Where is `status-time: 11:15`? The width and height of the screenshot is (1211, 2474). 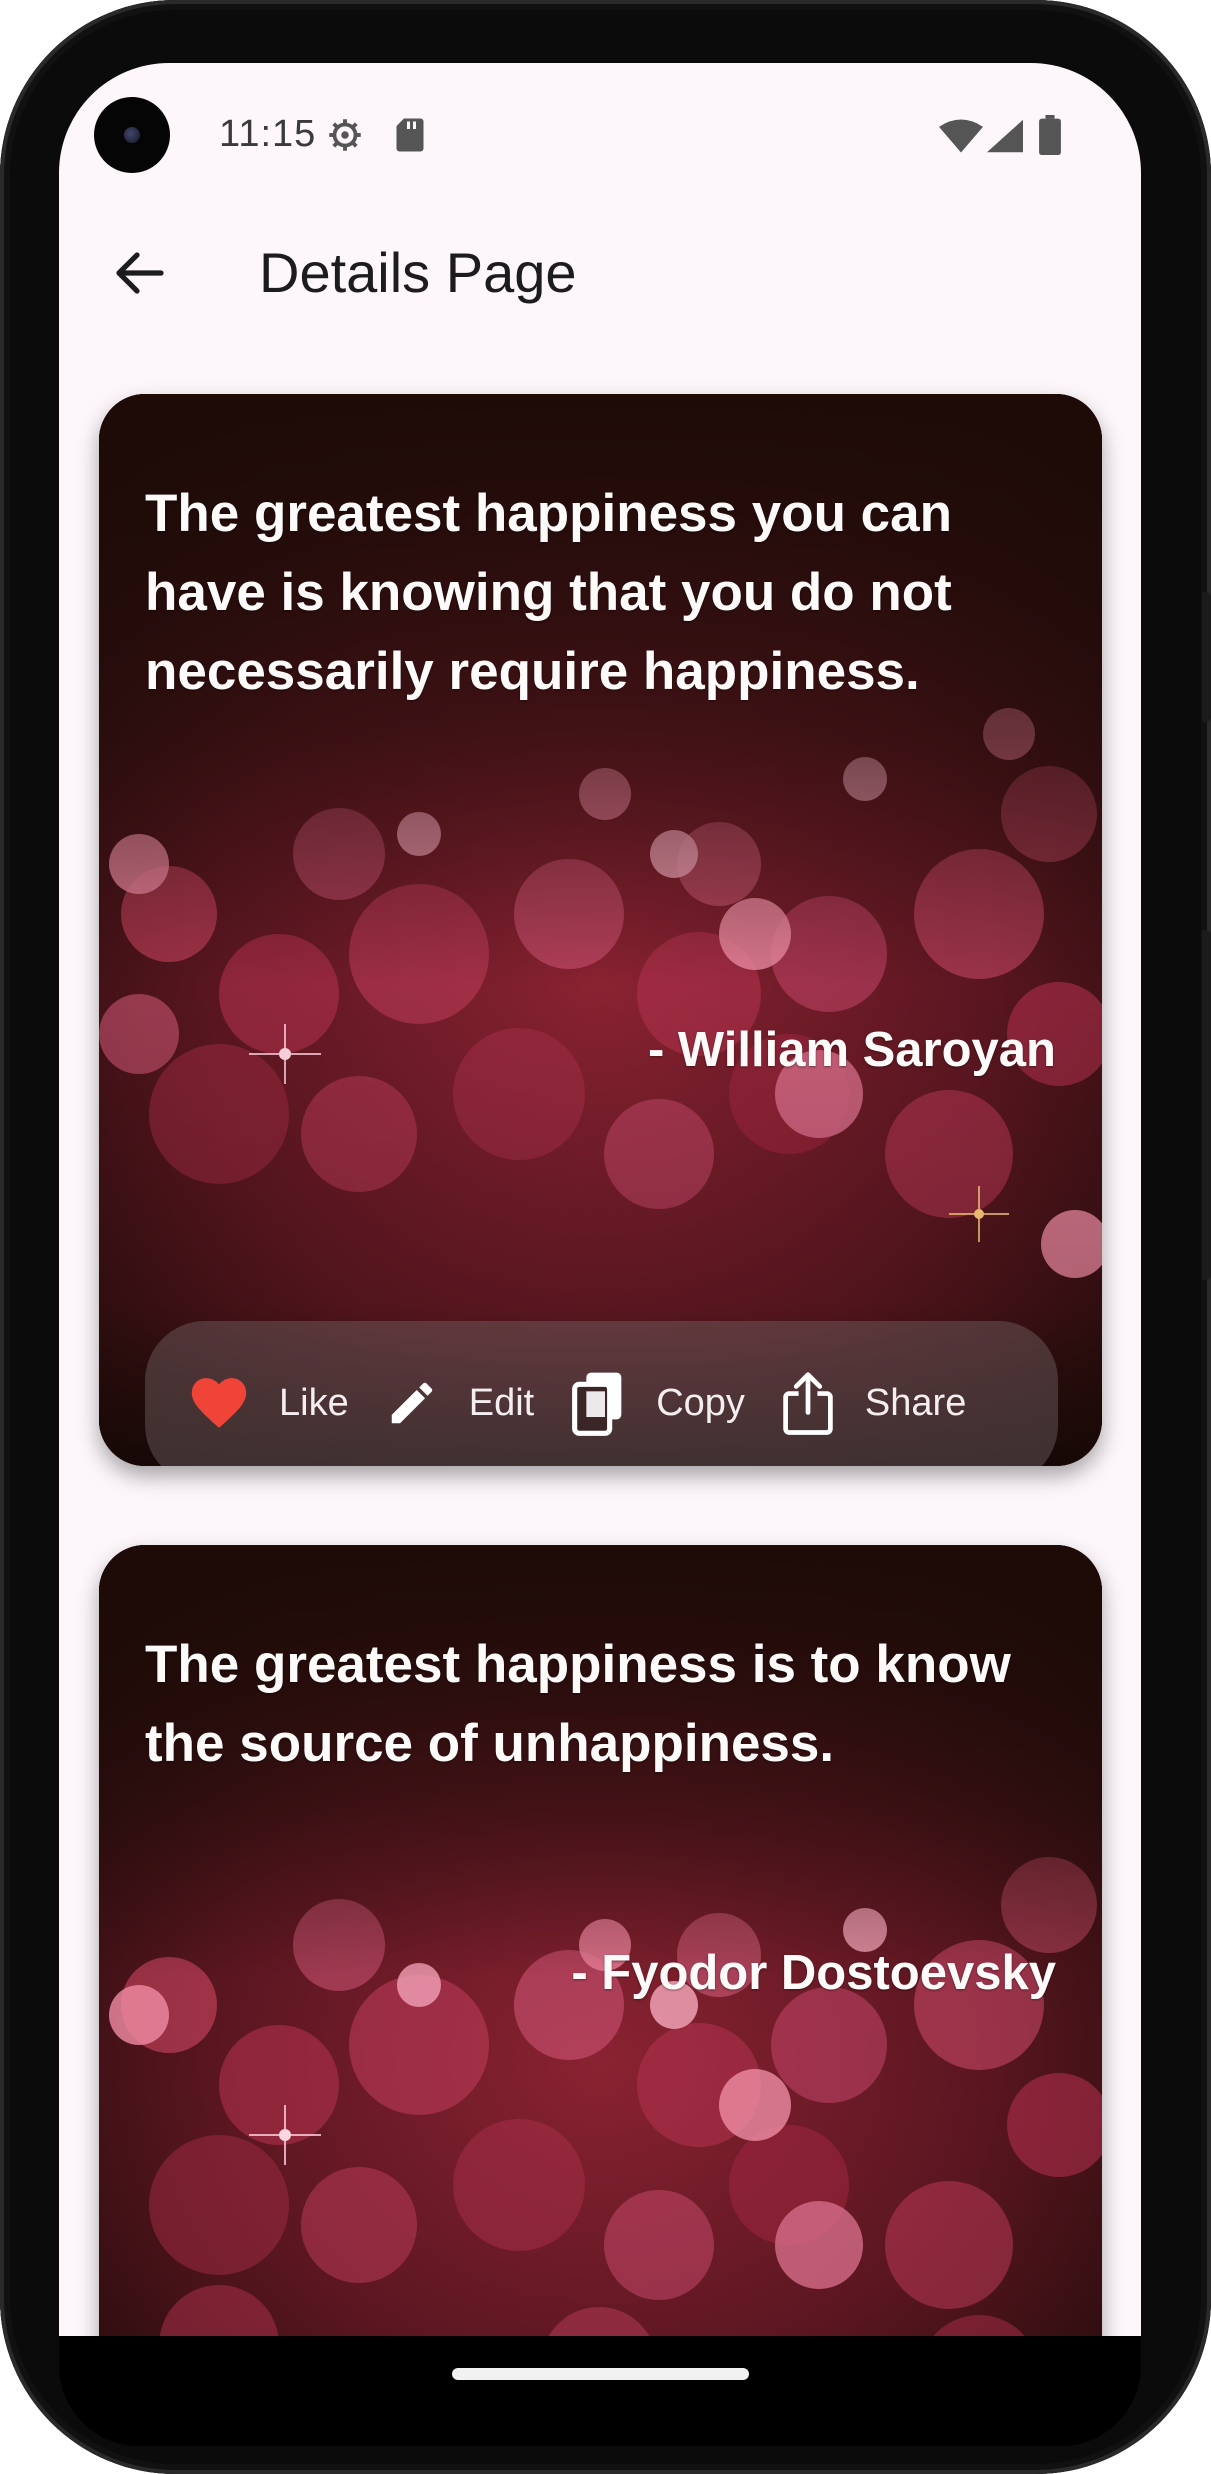
status-time: 11:15 is located at coordinates (268, 134).